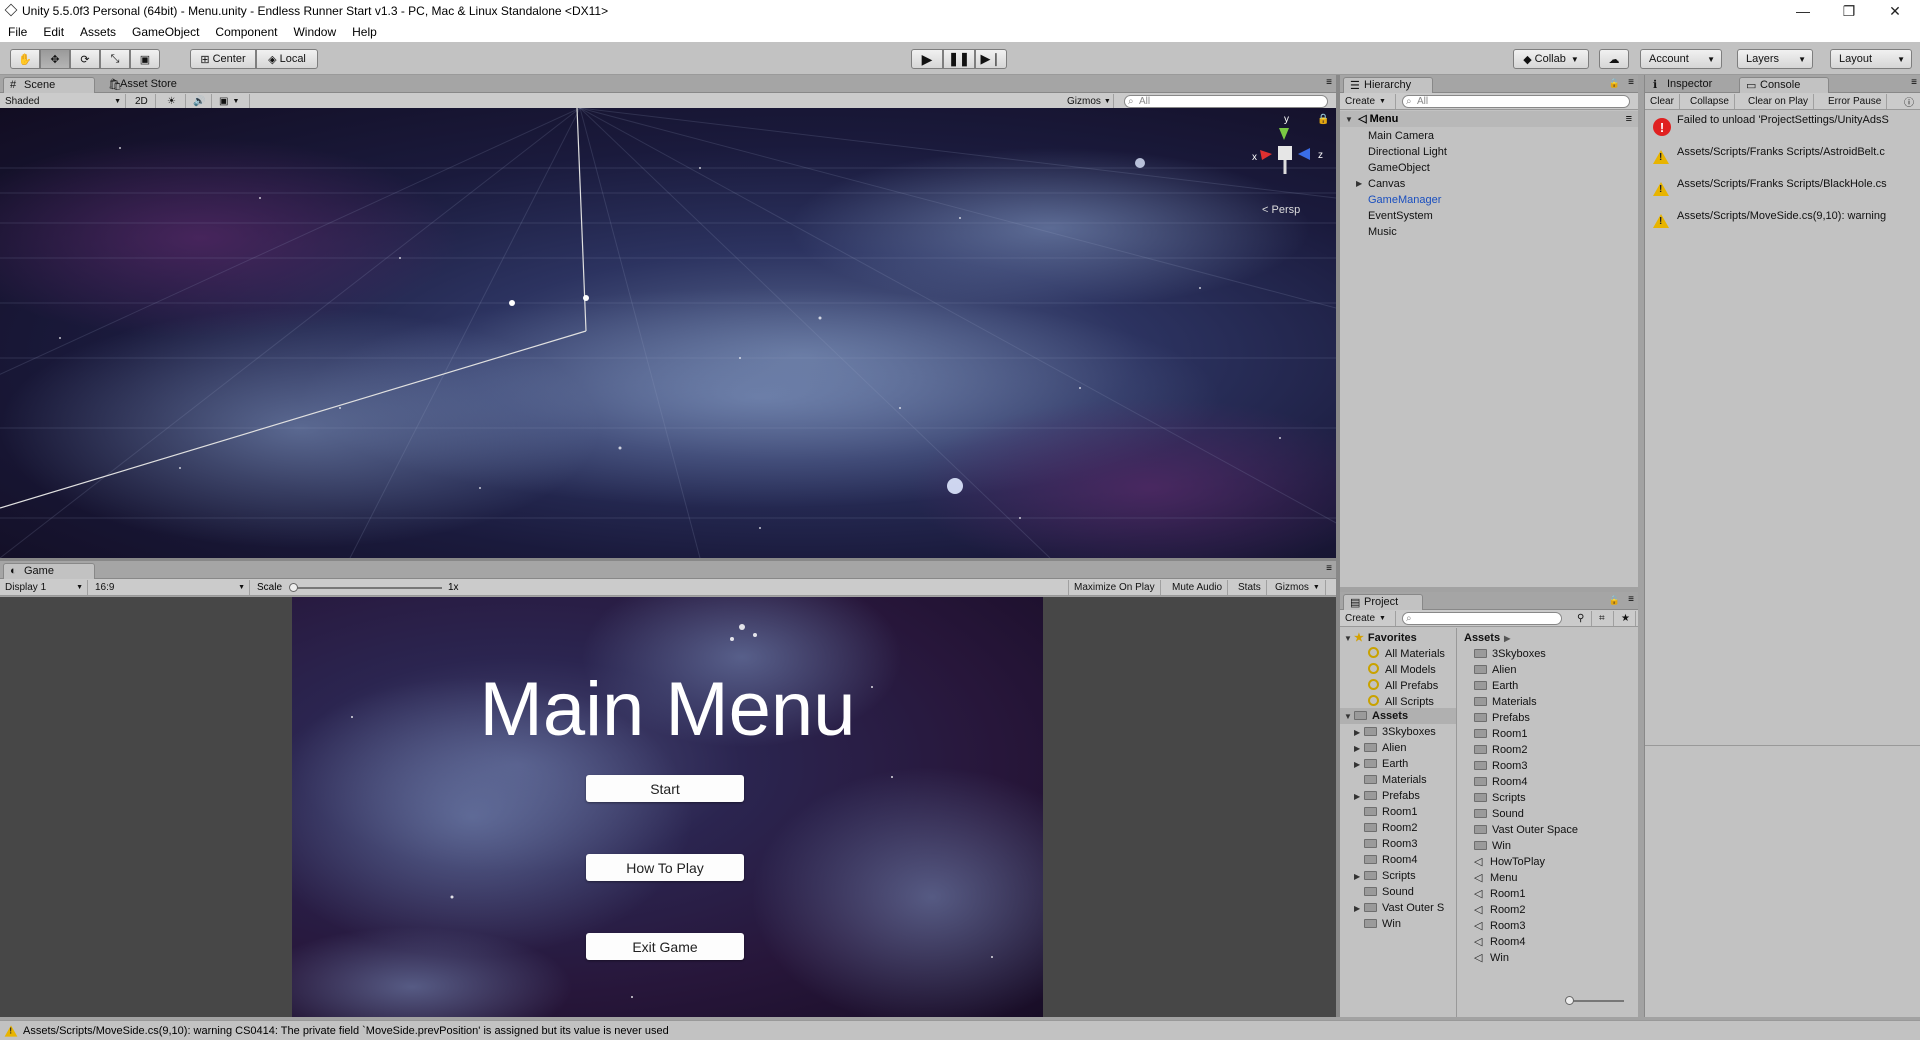 This screenshot has width=1920, height=1040. I want to click on project-tree-item: ▶ Earth, so click(1381, 764).